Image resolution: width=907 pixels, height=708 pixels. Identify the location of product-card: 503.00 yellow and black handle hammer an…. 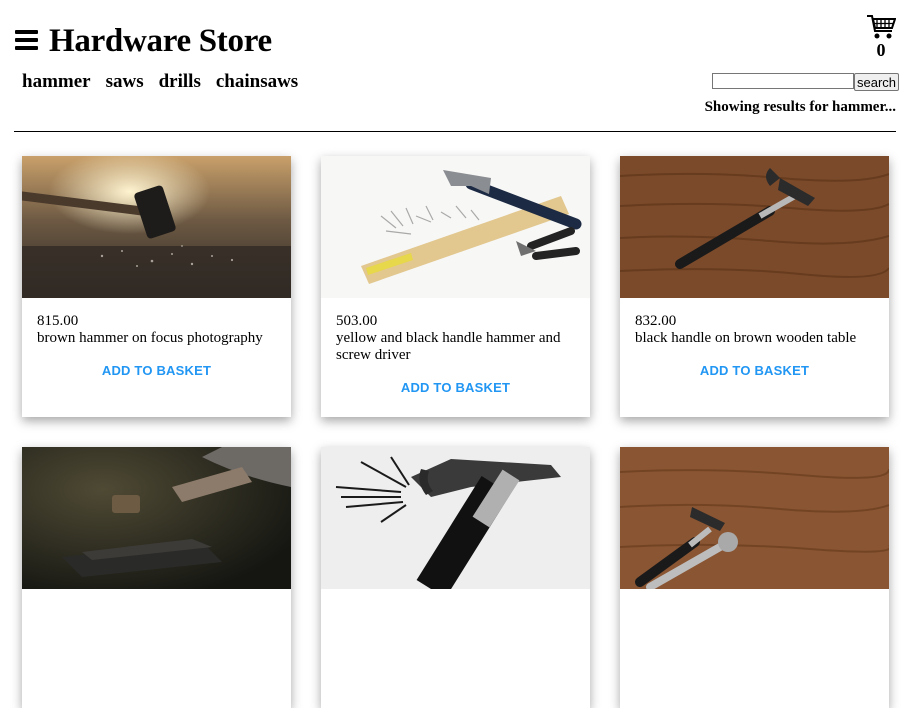
(455, 286).